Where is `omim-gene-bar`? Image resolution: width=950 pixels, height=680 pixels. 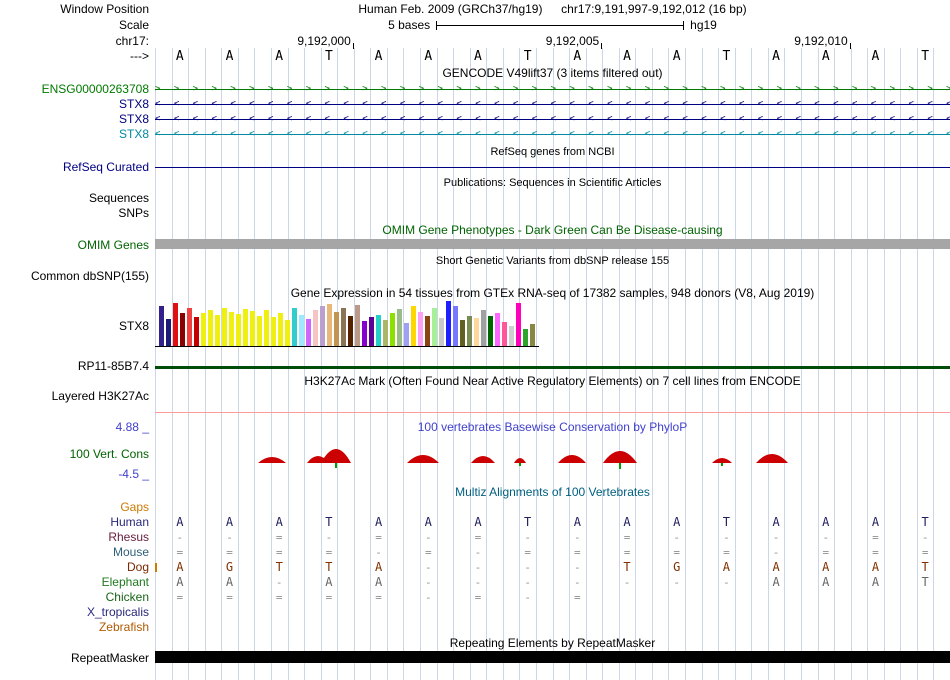 omim-gene-bar is located at coordinates (552, 244).